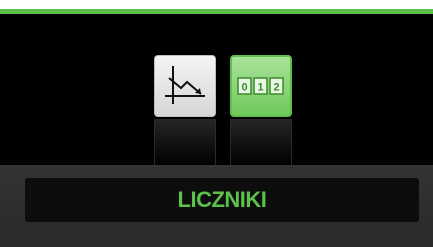 Image resolution: width=433 pixels, height=247 pixels. Describe the element at coordinates (244, 88) in the screenshot. I see `counter-digit: 0` at that location.